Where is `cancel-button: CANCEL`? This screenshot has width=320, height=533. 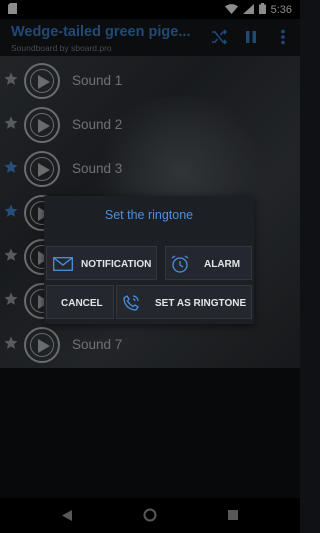
cancel-button: CANCEL is located at coordinates (80, 302).